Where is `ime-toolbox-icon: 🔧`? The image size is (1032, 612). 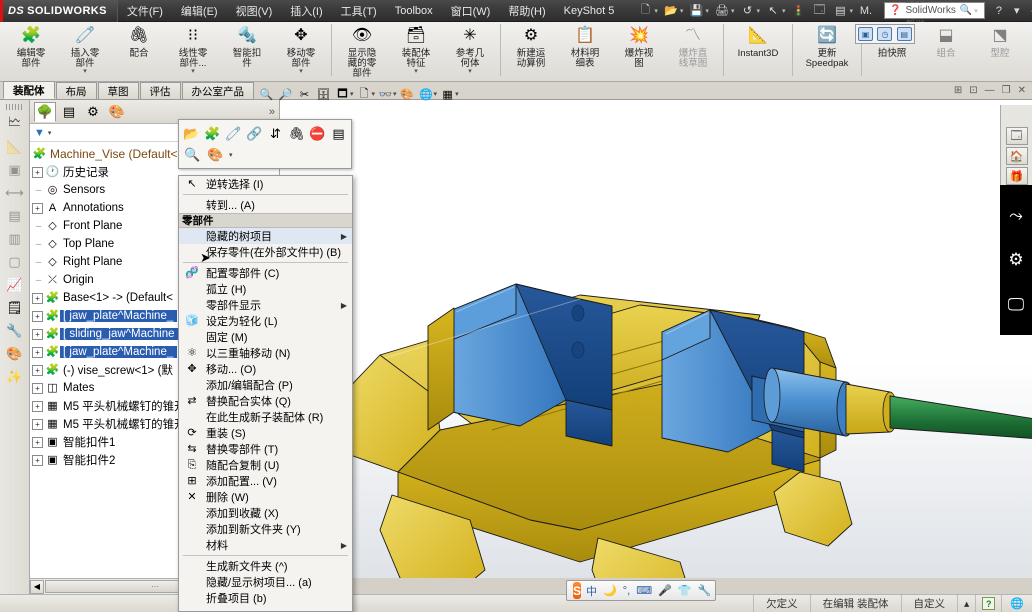 ime-toolbox-icon: 🔧 is located at coordinates (704, 590).